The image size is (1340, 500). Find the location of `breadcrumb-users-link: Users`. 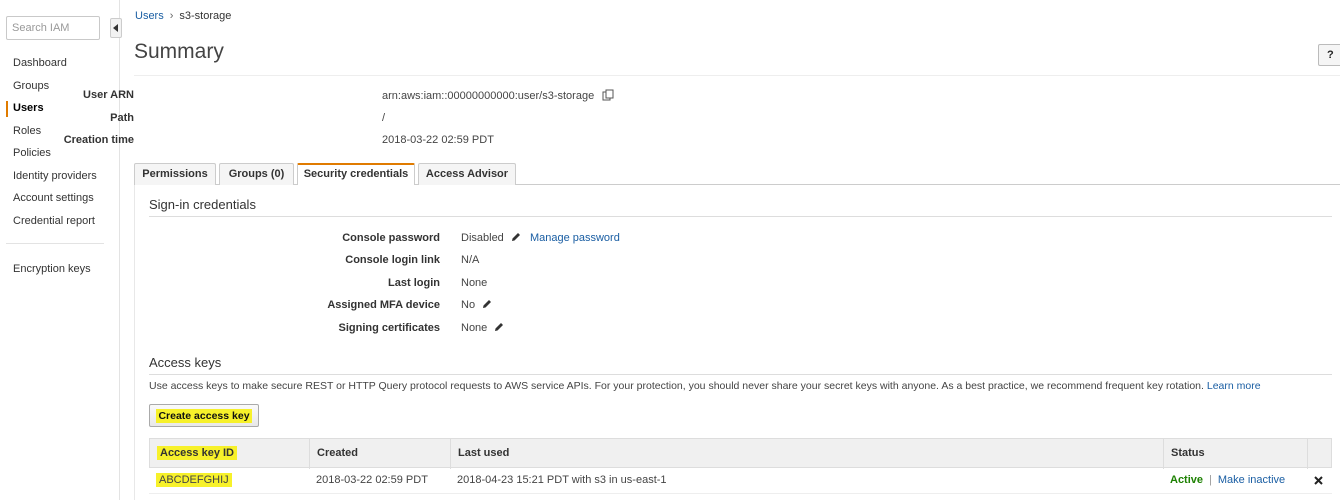

breadcrumb-users-link: Users is located at coordinates (149, 16).